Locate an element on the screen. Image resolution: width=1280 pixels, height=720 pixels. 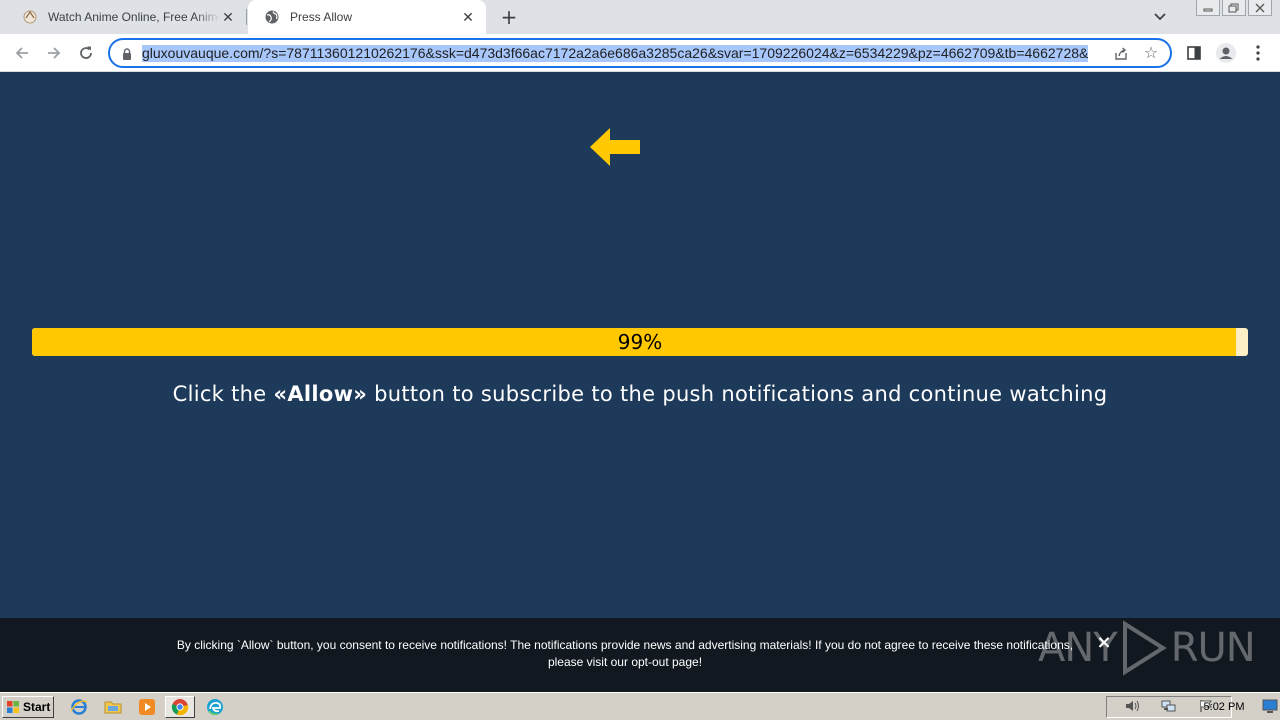
opt-out-link: opt-out page is located at coordinates (664, 662).